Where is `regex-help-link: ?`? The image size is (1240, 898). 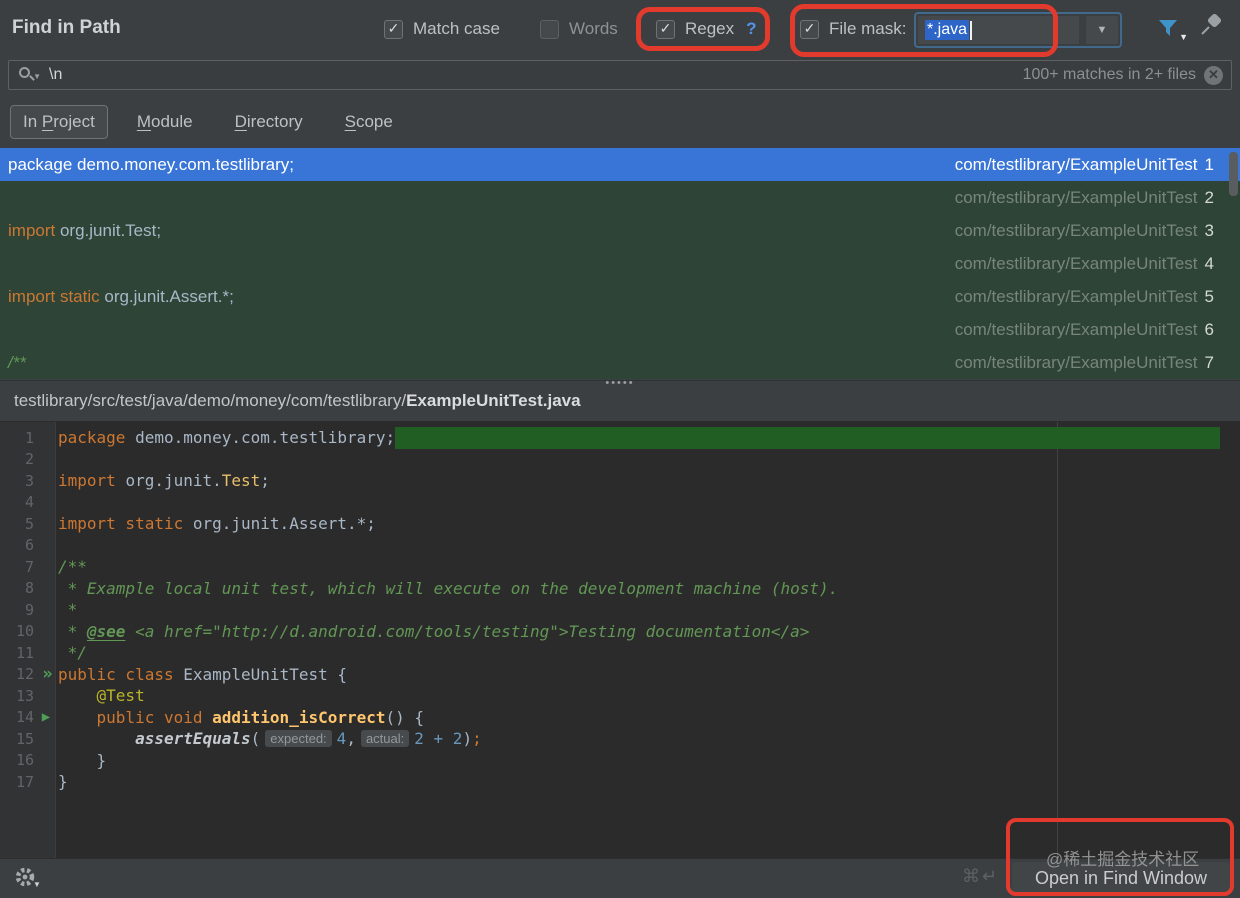
regex-help-link: ? is located at coordinates (751, 29).